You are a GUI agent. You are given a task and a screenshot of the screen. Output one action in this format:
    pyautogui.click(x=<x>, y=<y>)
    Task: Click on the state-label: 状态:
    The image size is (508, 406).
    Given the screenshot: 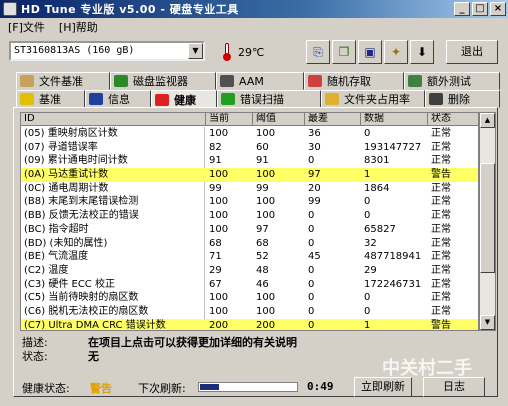 What is the action you would take?
    pyautogui.click(x=35, y=356)
    